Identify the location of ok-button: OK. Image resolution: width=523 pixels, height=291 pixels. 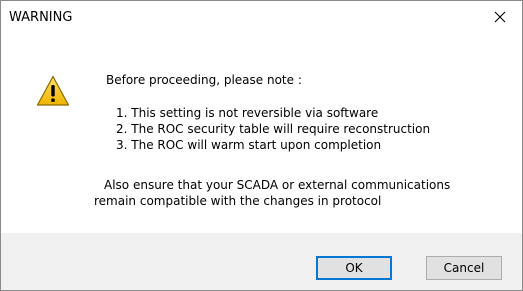
(354, 268).